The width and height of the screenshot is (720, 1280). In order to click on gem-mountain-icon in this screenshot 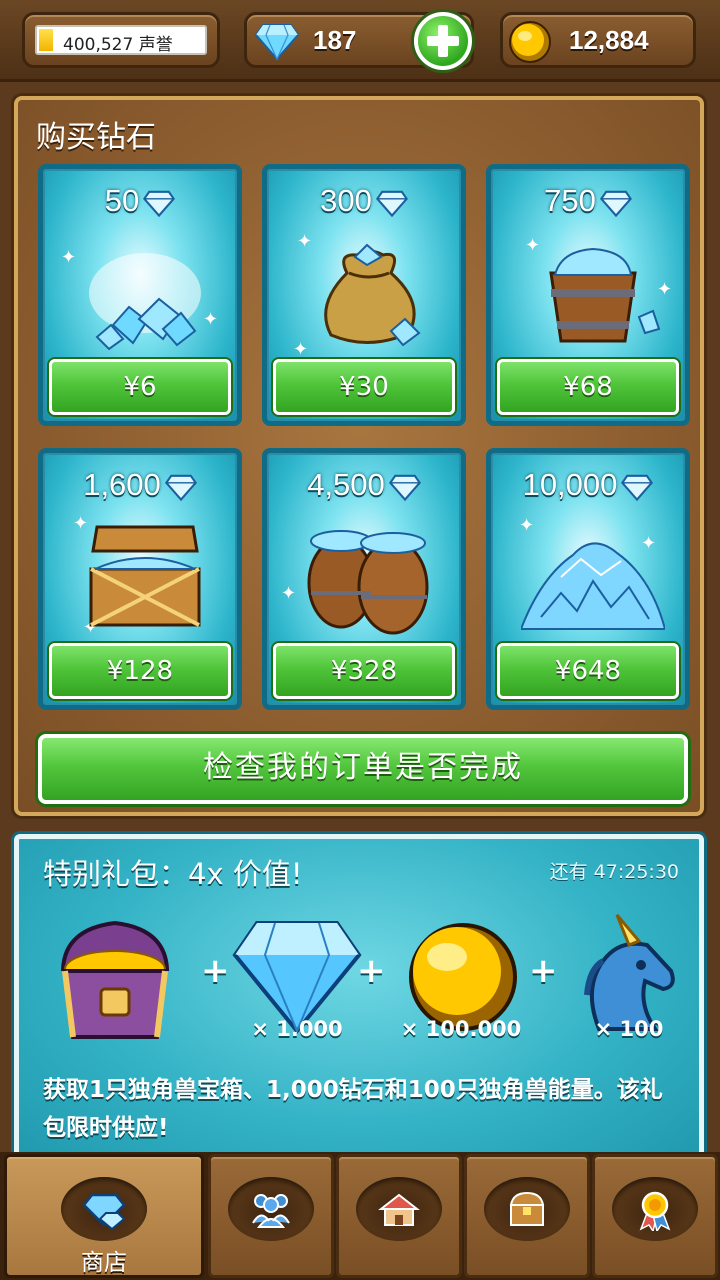, I will do `click(593, 586)`.